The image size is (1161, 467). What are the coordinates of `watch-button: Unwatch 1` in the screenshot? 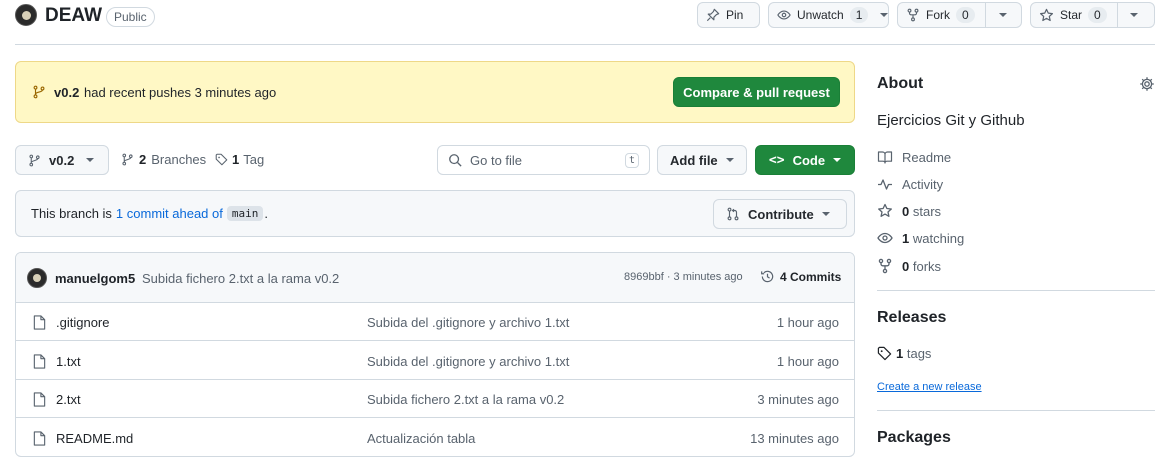 It's located at (828, 15).